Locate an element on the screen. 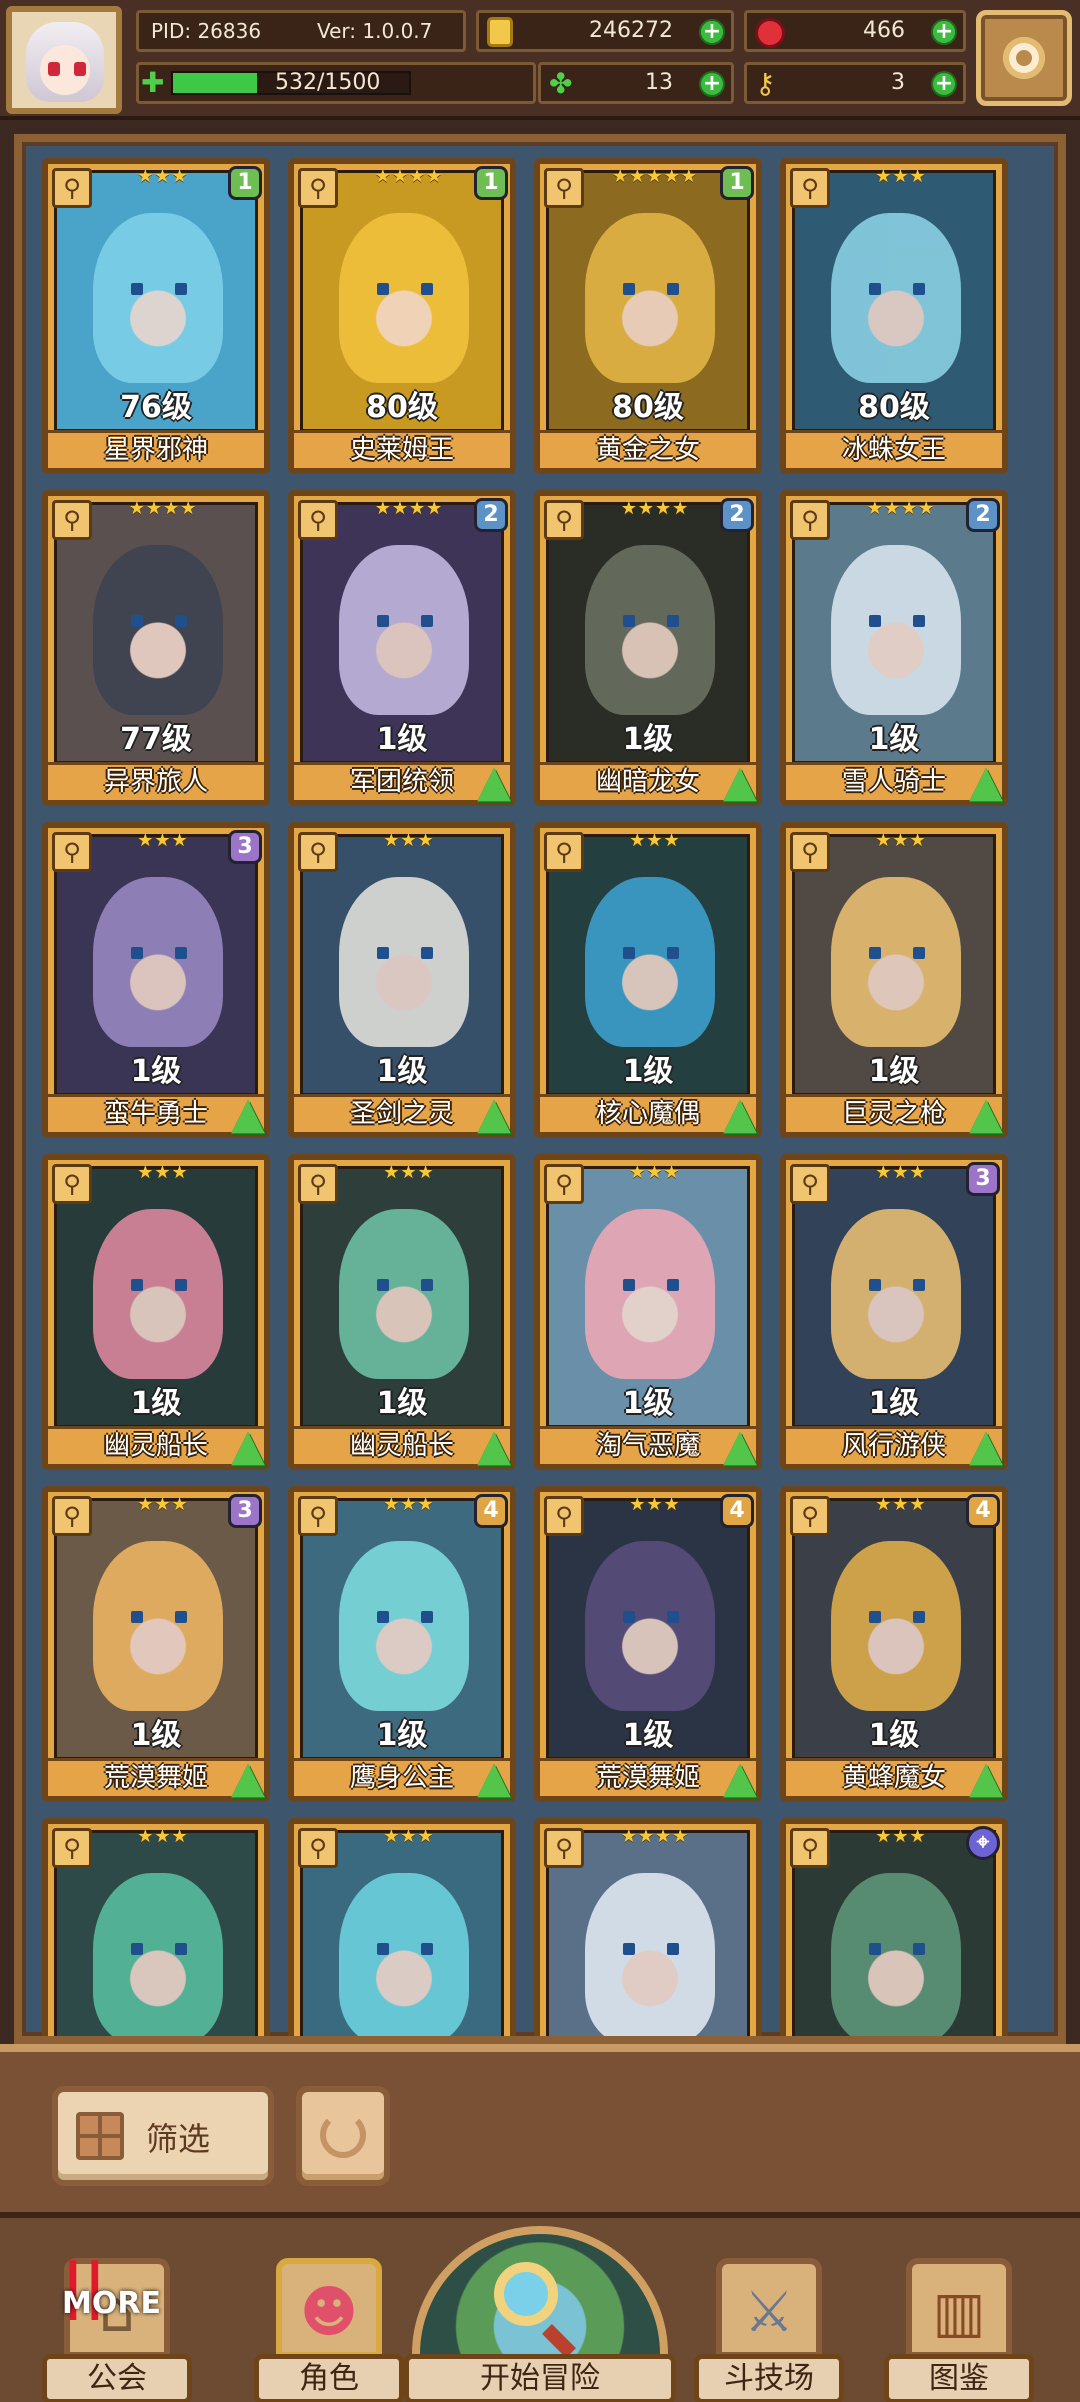 Image resolution: width=1080 pixels, height=2402 pixels. nav-start-adventure: 开始冒险 is located at coordinates (540, 2314).